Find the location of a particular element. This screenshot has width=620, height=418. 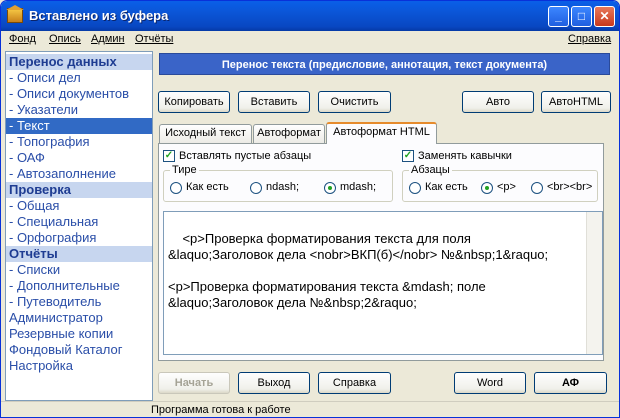

sidebar-item-administrator: Администратор is located at coordinates (79, 318).